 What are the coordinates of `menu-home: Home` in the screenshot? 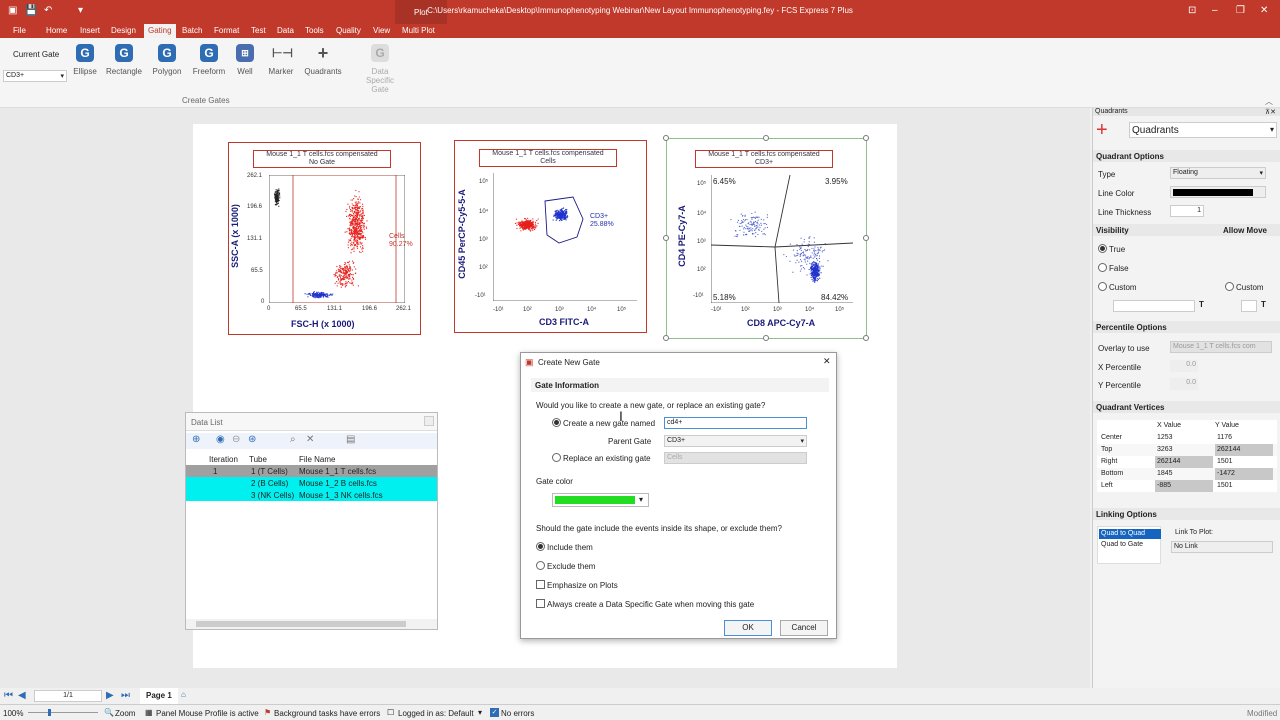 It's located at (56, 30).